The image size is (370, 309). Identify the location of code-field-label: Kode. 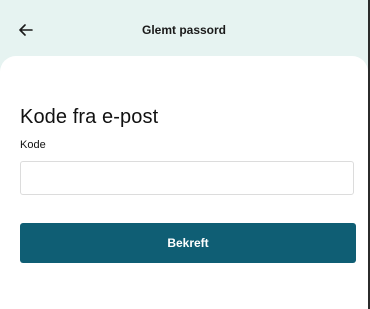
(33, 145).